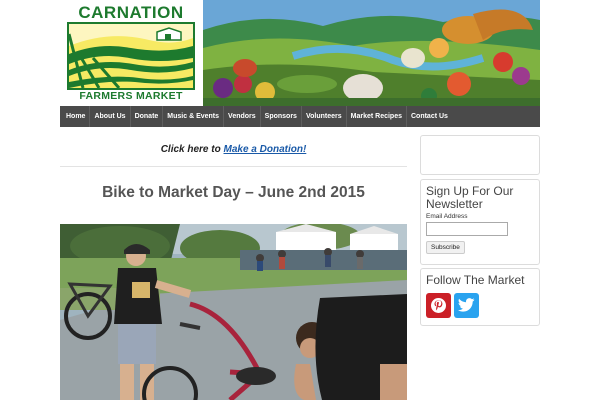  What do you see at coordinates (470, 197) in the screenshot?
I see `newsletter-title: Sign Up For Our Newsletter` at bounding box center [470, 197].